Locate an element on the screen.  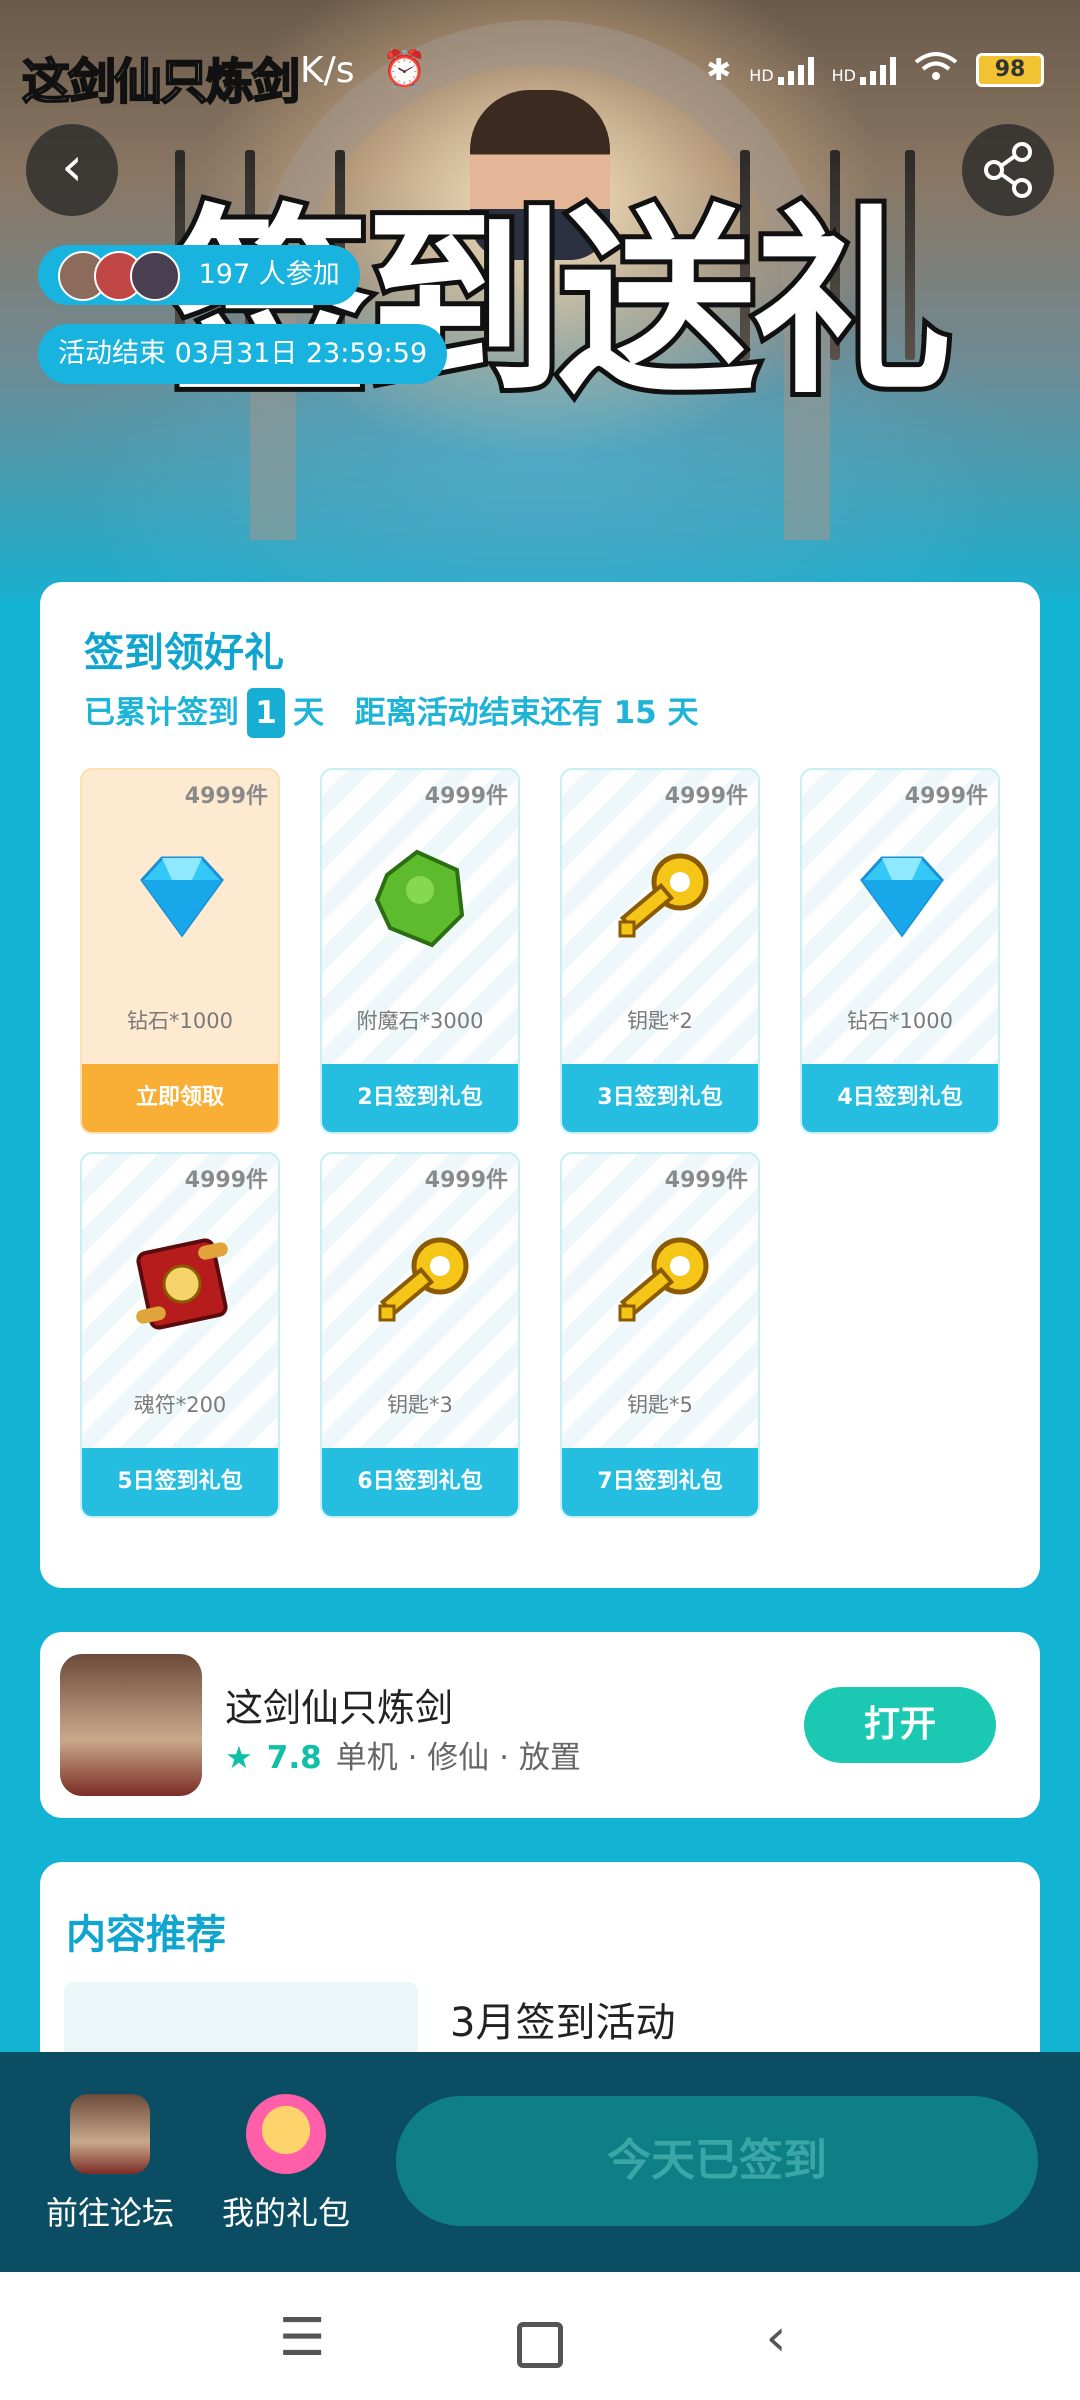
gift-card-day2: 4999件 附魔石*3000 2日签到礼包 is located at coordinates (420, 951).